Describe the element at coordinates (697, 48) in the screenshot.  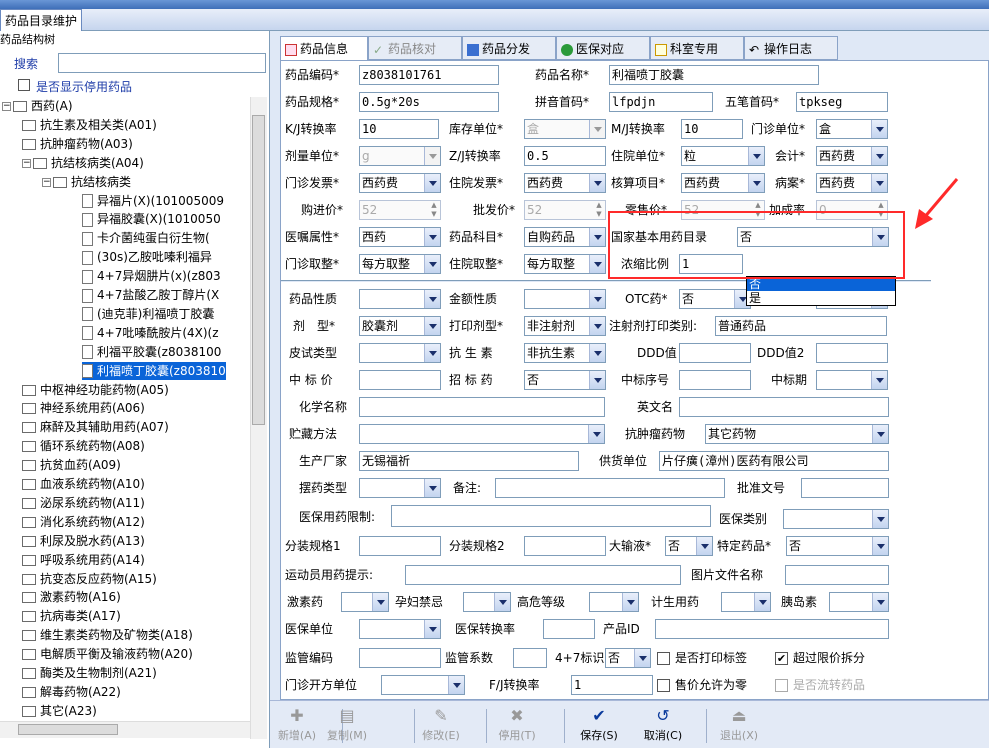
I see `tab-department: 科室专用` at that location.